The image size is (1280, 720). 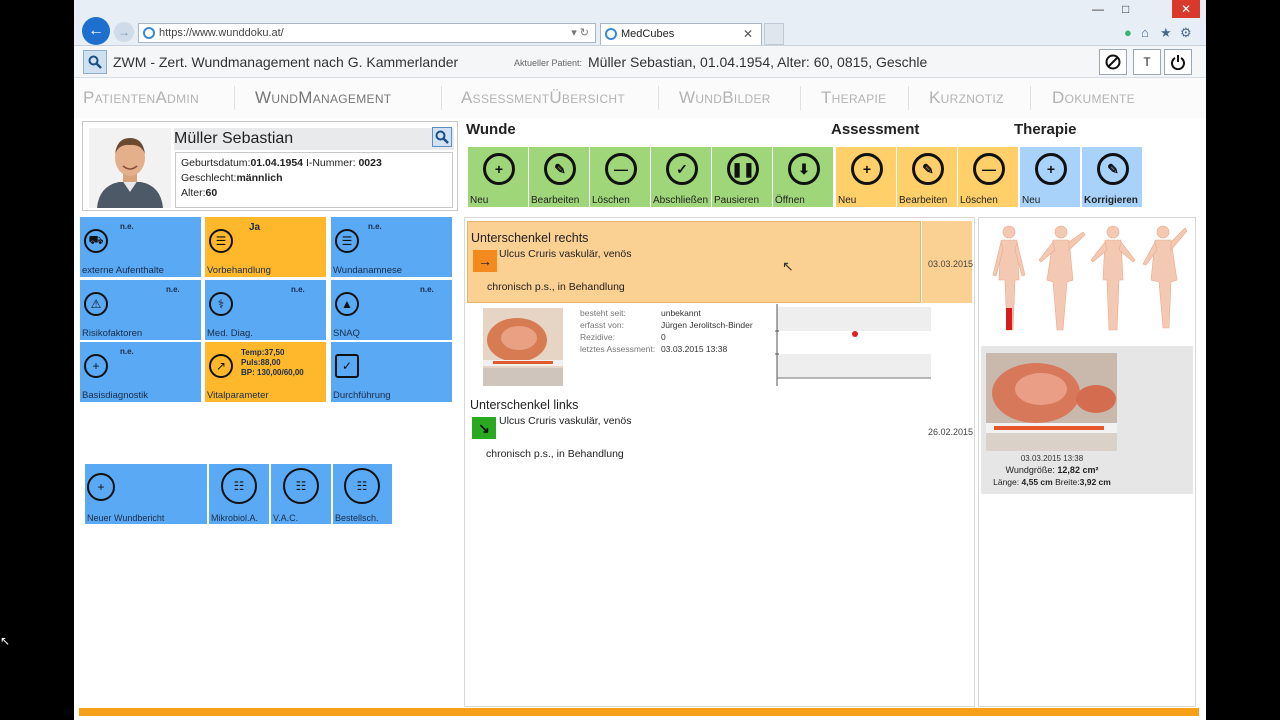 What do you see at coordinates (391, 247) in the screenshot?
I see `tile-wundanamnese: n.e. ☰ Wundanamnese` at bounding box center [391, 247].